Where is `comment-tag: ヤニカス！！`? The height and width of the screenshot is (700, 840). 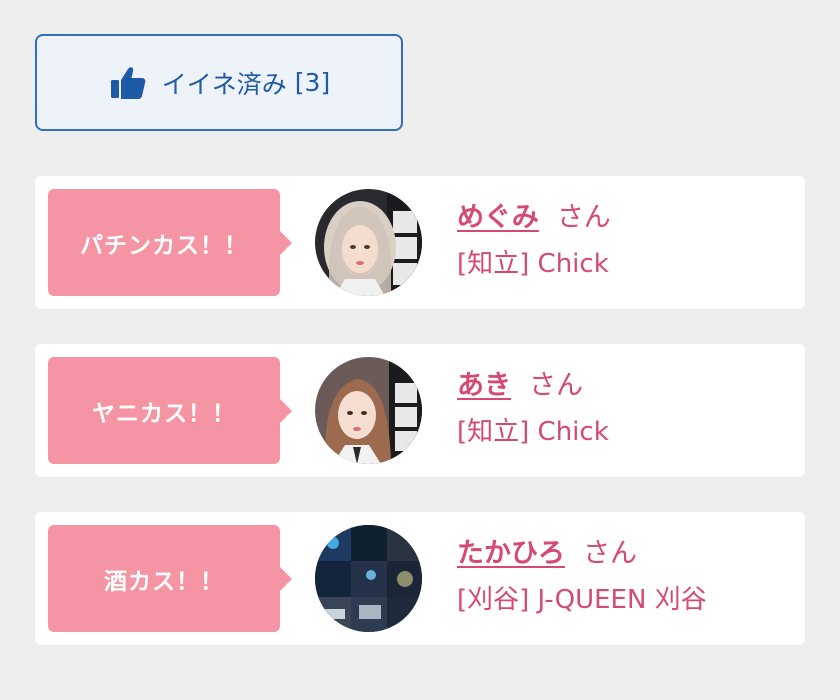
comment-tag: ヤニカス！！ is located at coordinates (170, 410).